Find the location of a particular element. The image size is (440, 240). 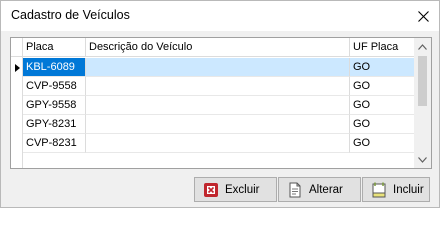

incluir-button: Incluir is located at coordinates (396, 189).